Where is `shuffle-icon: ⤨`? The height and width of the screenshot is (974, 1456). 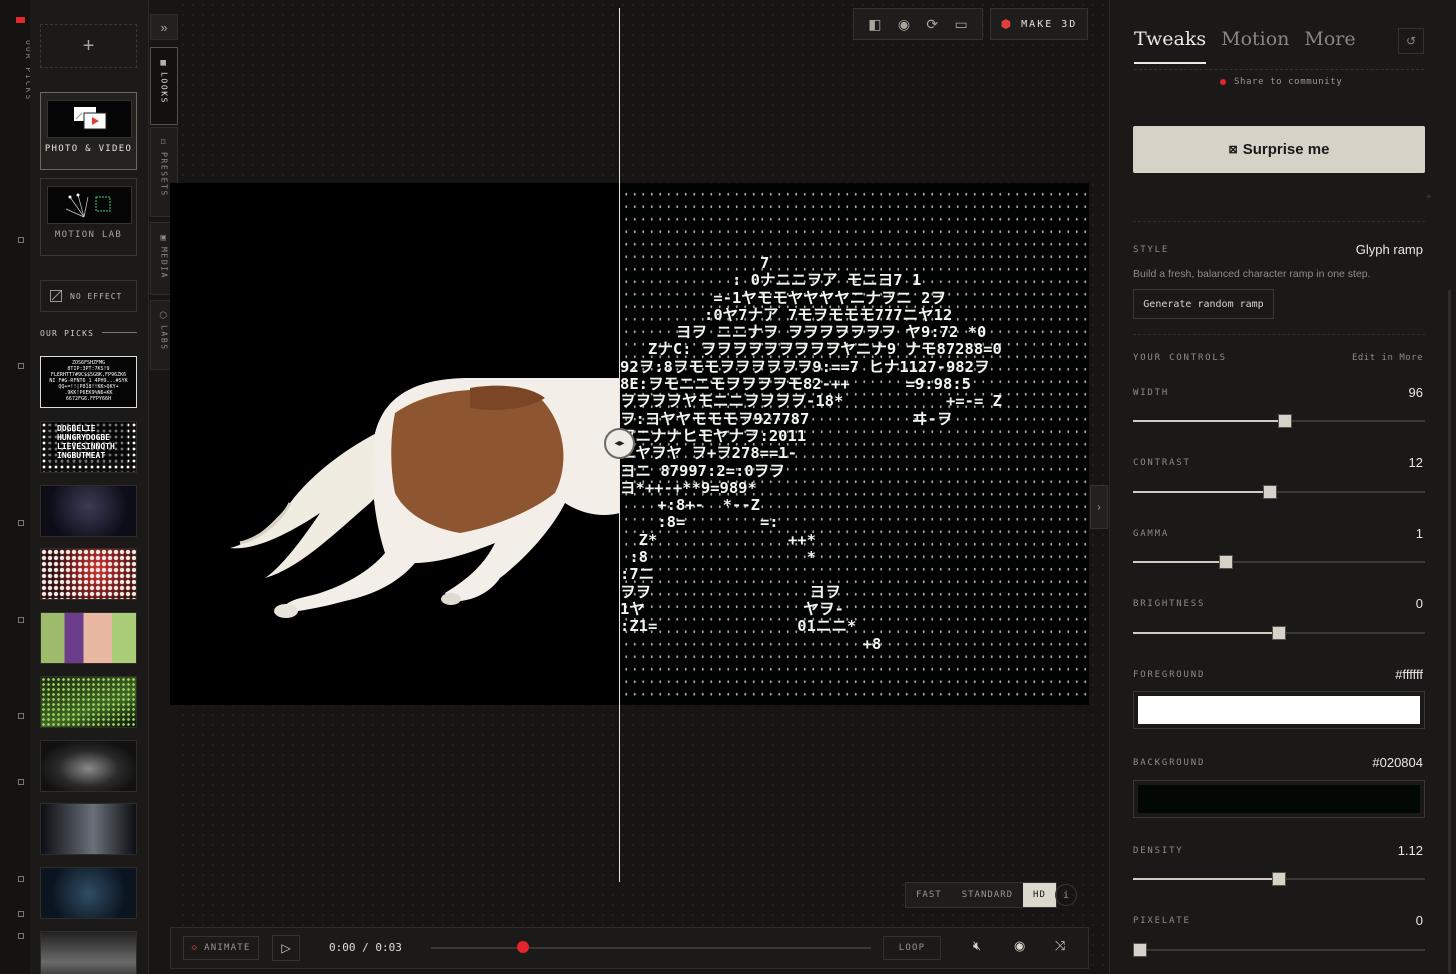 shuffle-icon: ⤨ is located at coordinates (1060, 946).